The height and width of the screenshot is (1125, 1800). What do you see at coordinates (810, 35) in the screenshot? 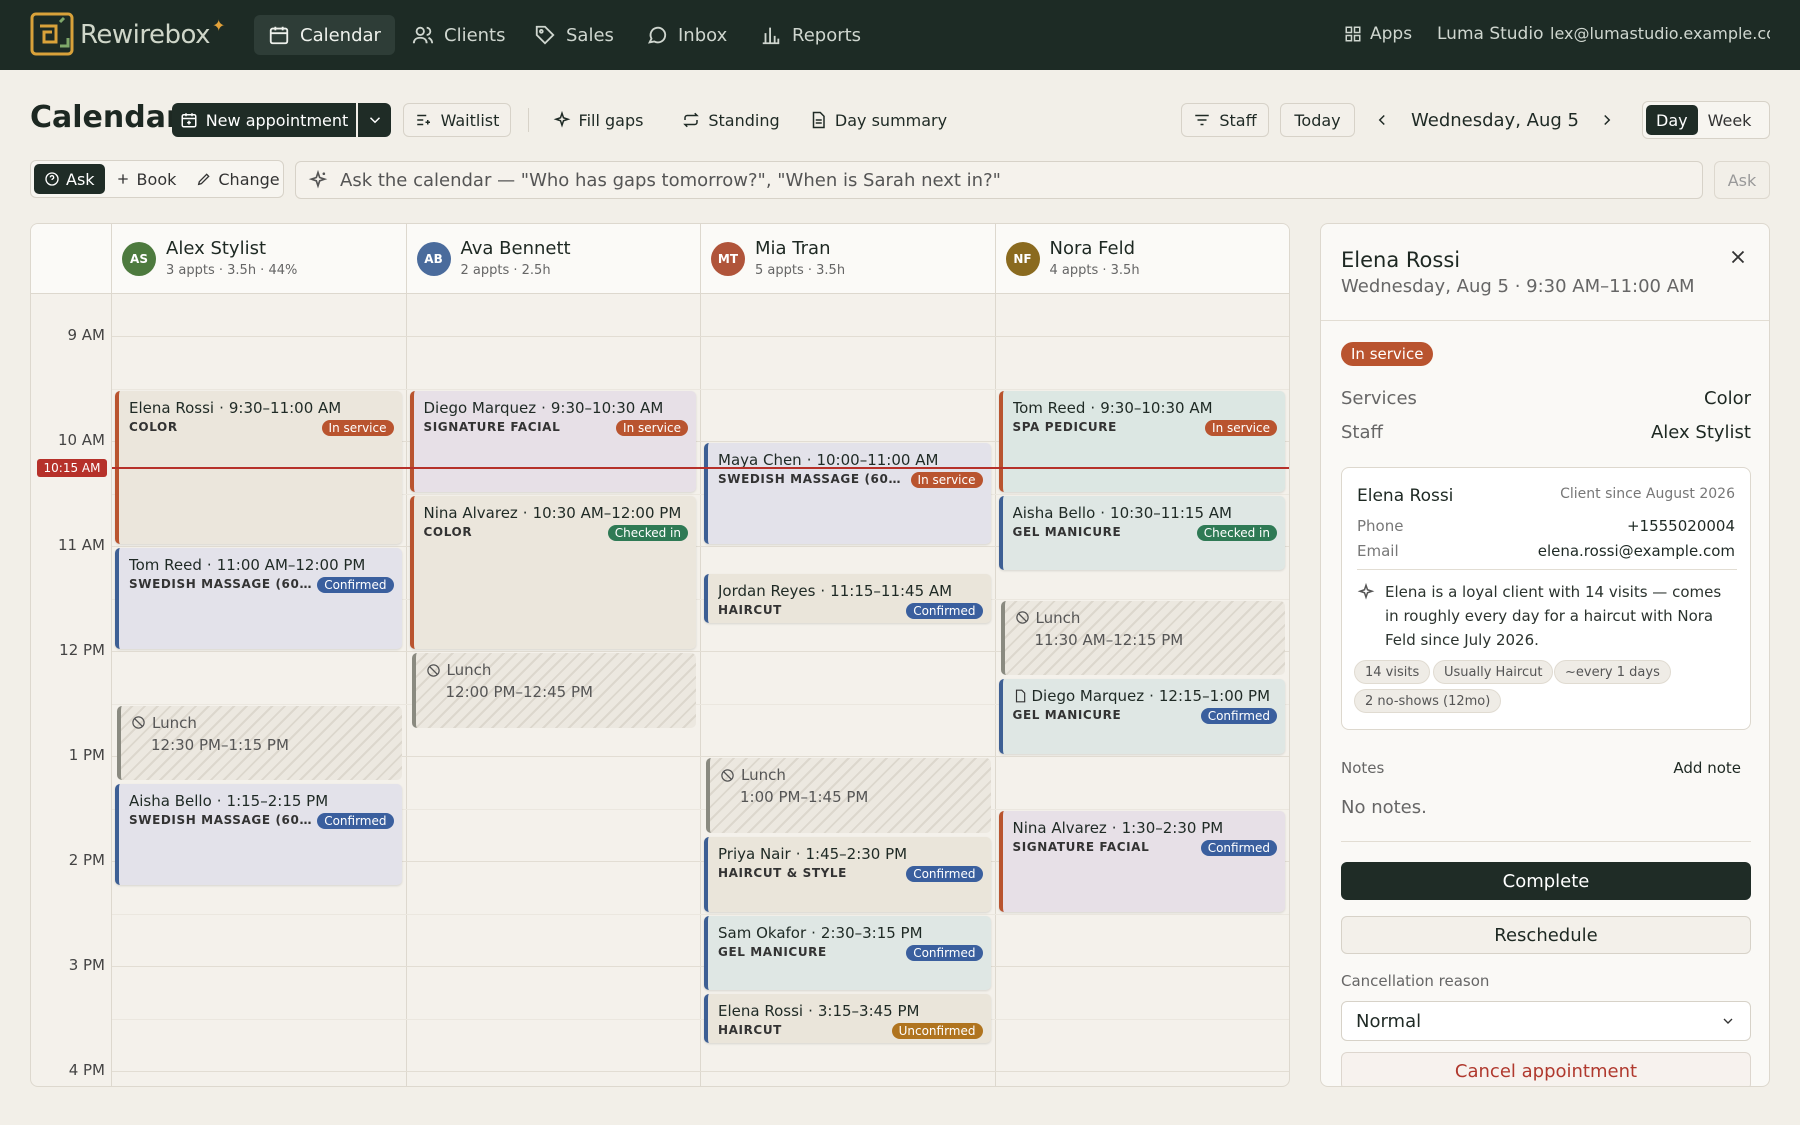
I see `nav-reports: Reports` at bounding box center [810, 35].